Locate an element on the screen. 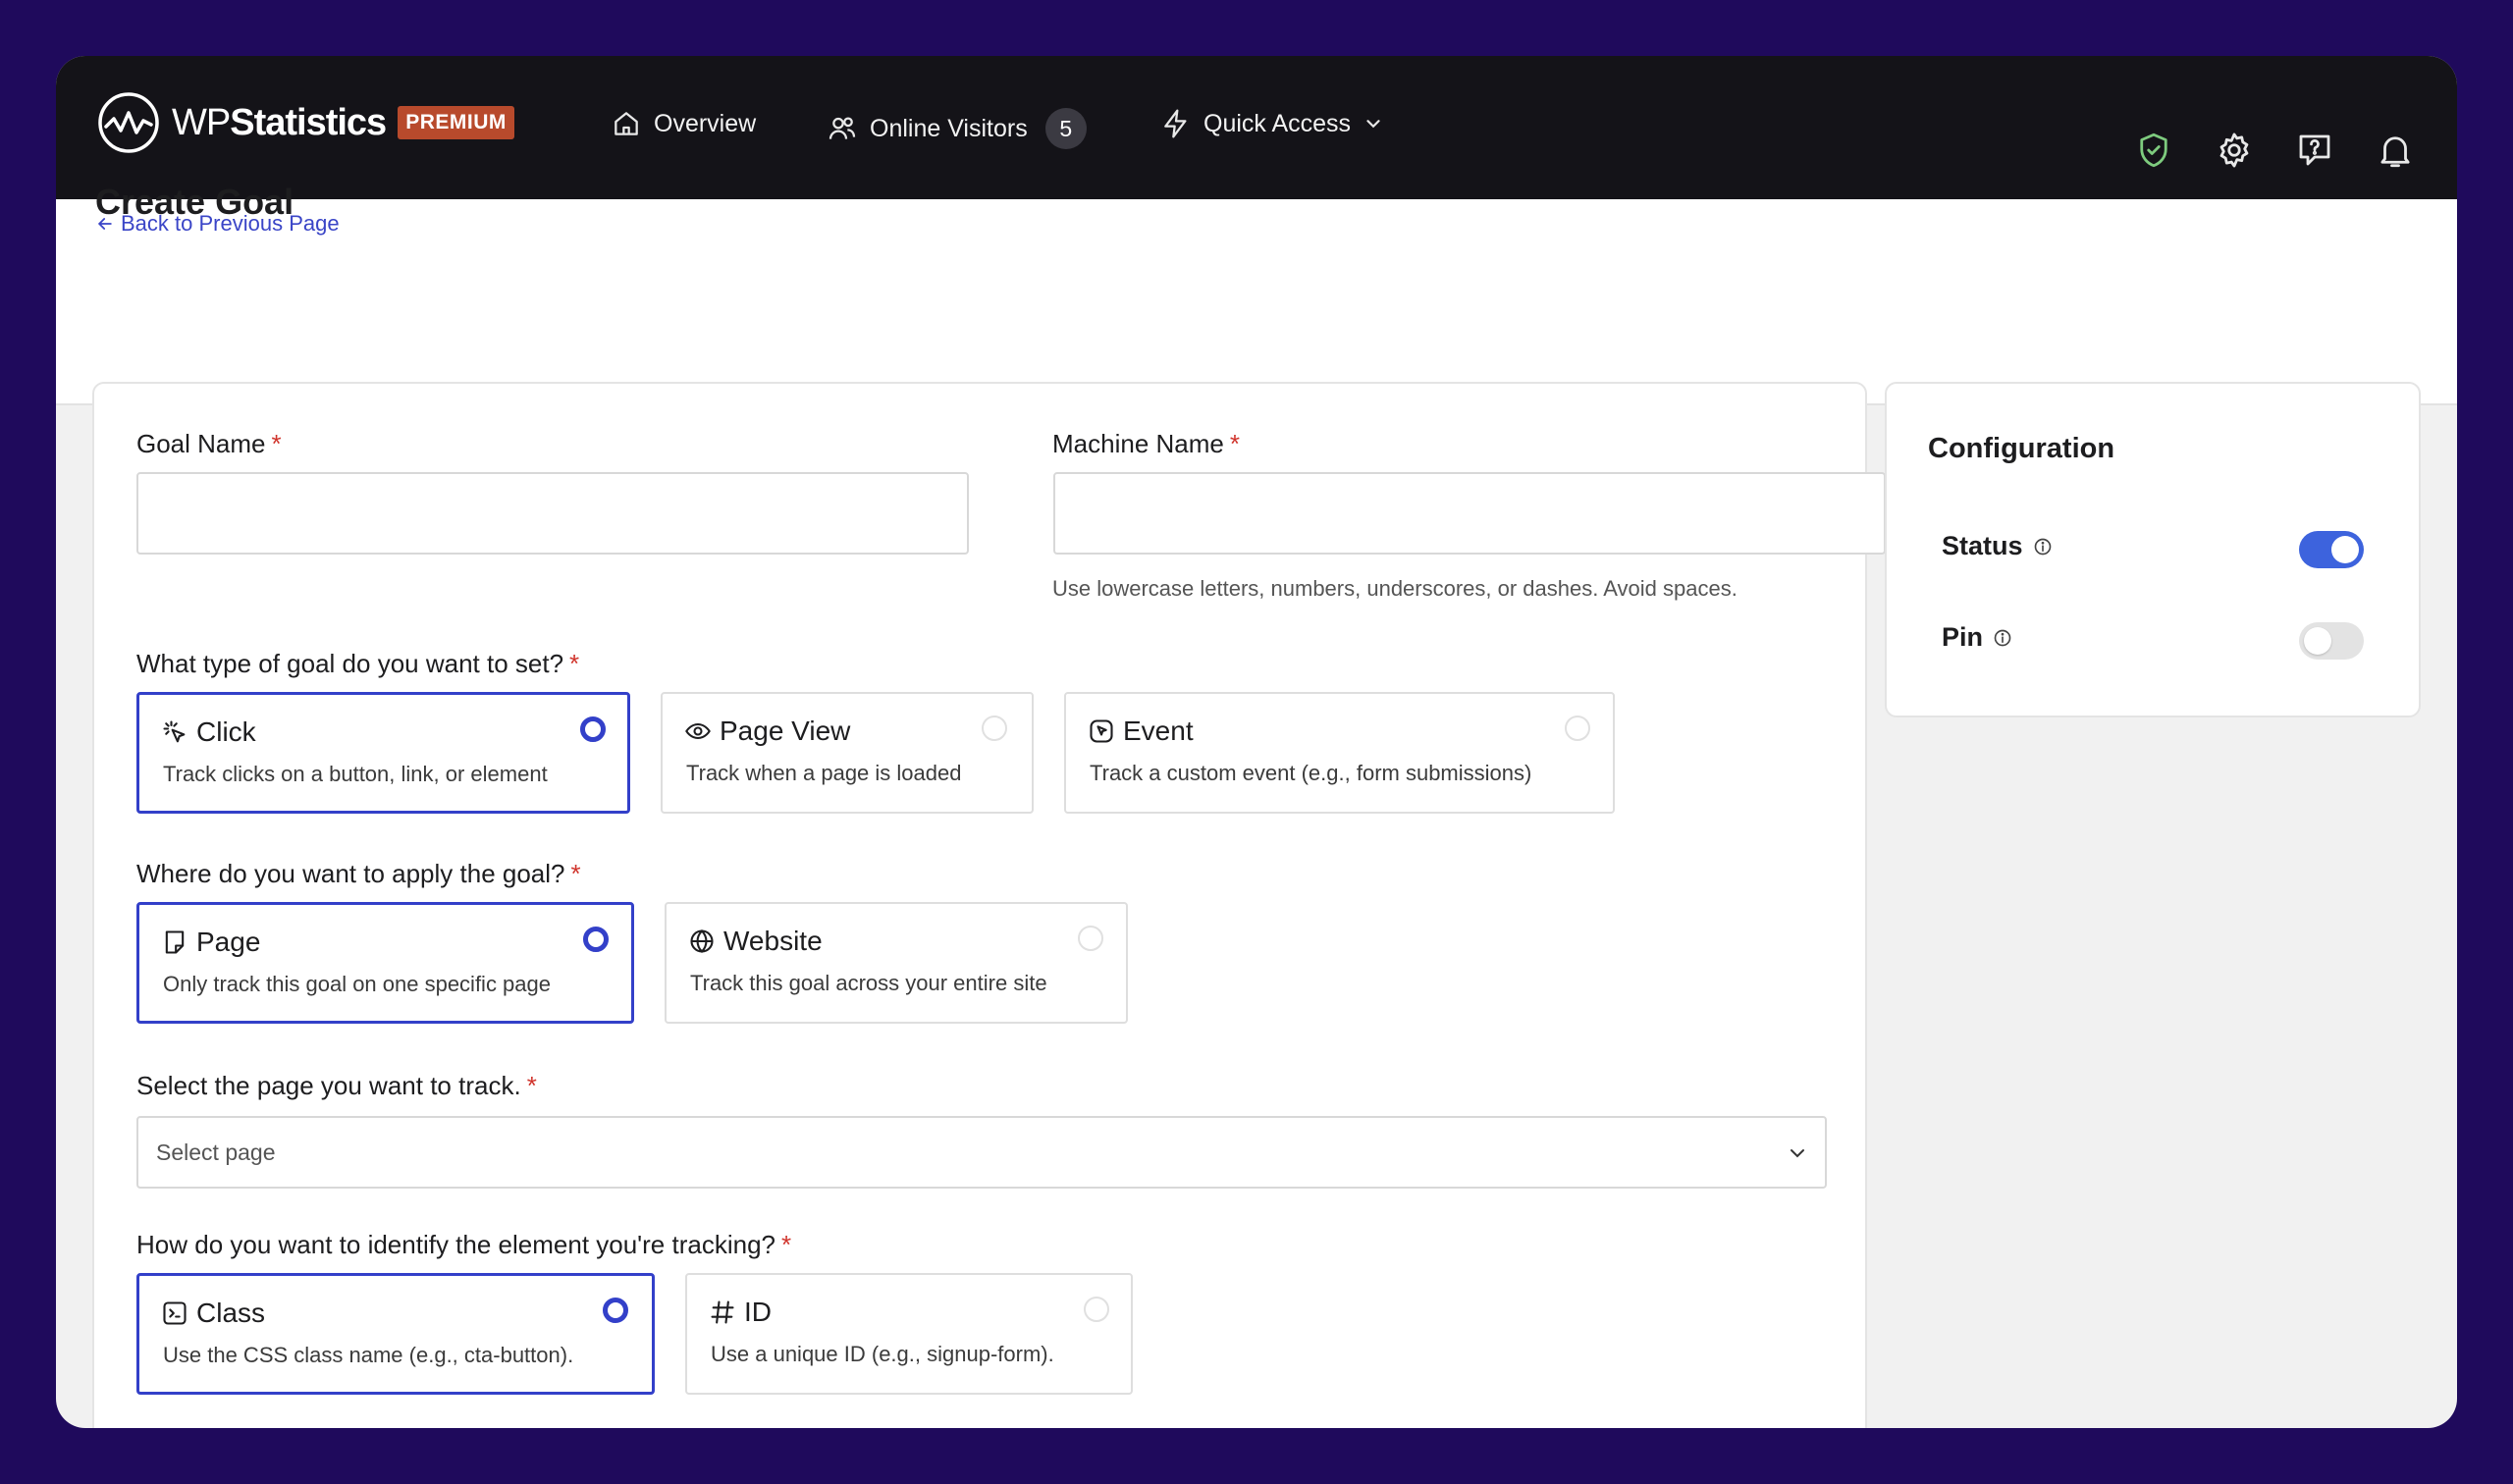 This screenshot has width=2513, height=1484. online-count-badge: 5 is located at coordinates (1066, 128).